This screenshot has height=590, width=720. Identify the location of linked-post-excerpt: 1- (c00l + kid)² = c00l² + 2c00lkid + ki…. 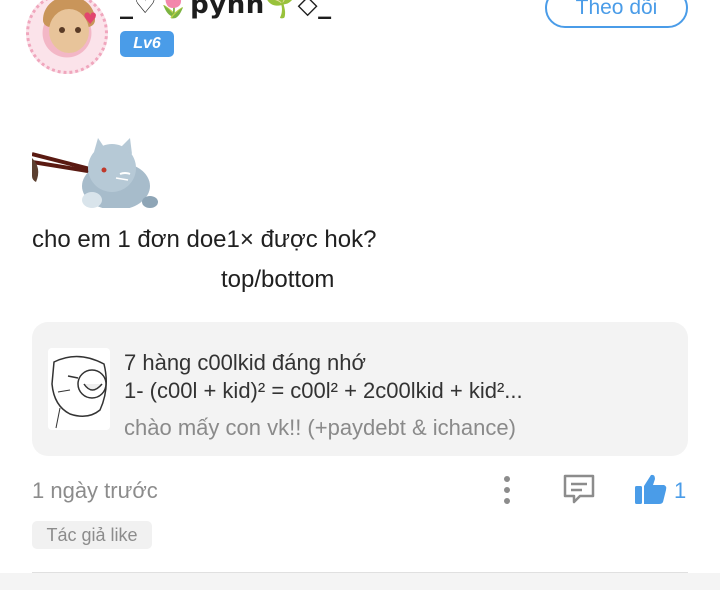
(323, 390).